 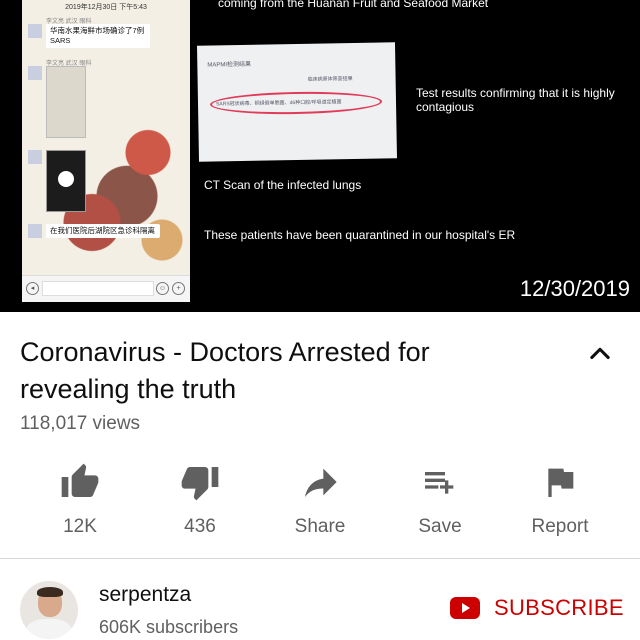 I want to click on caption-ct-scan: CT Scan of the infected lungs, so click(x=283, y=185).